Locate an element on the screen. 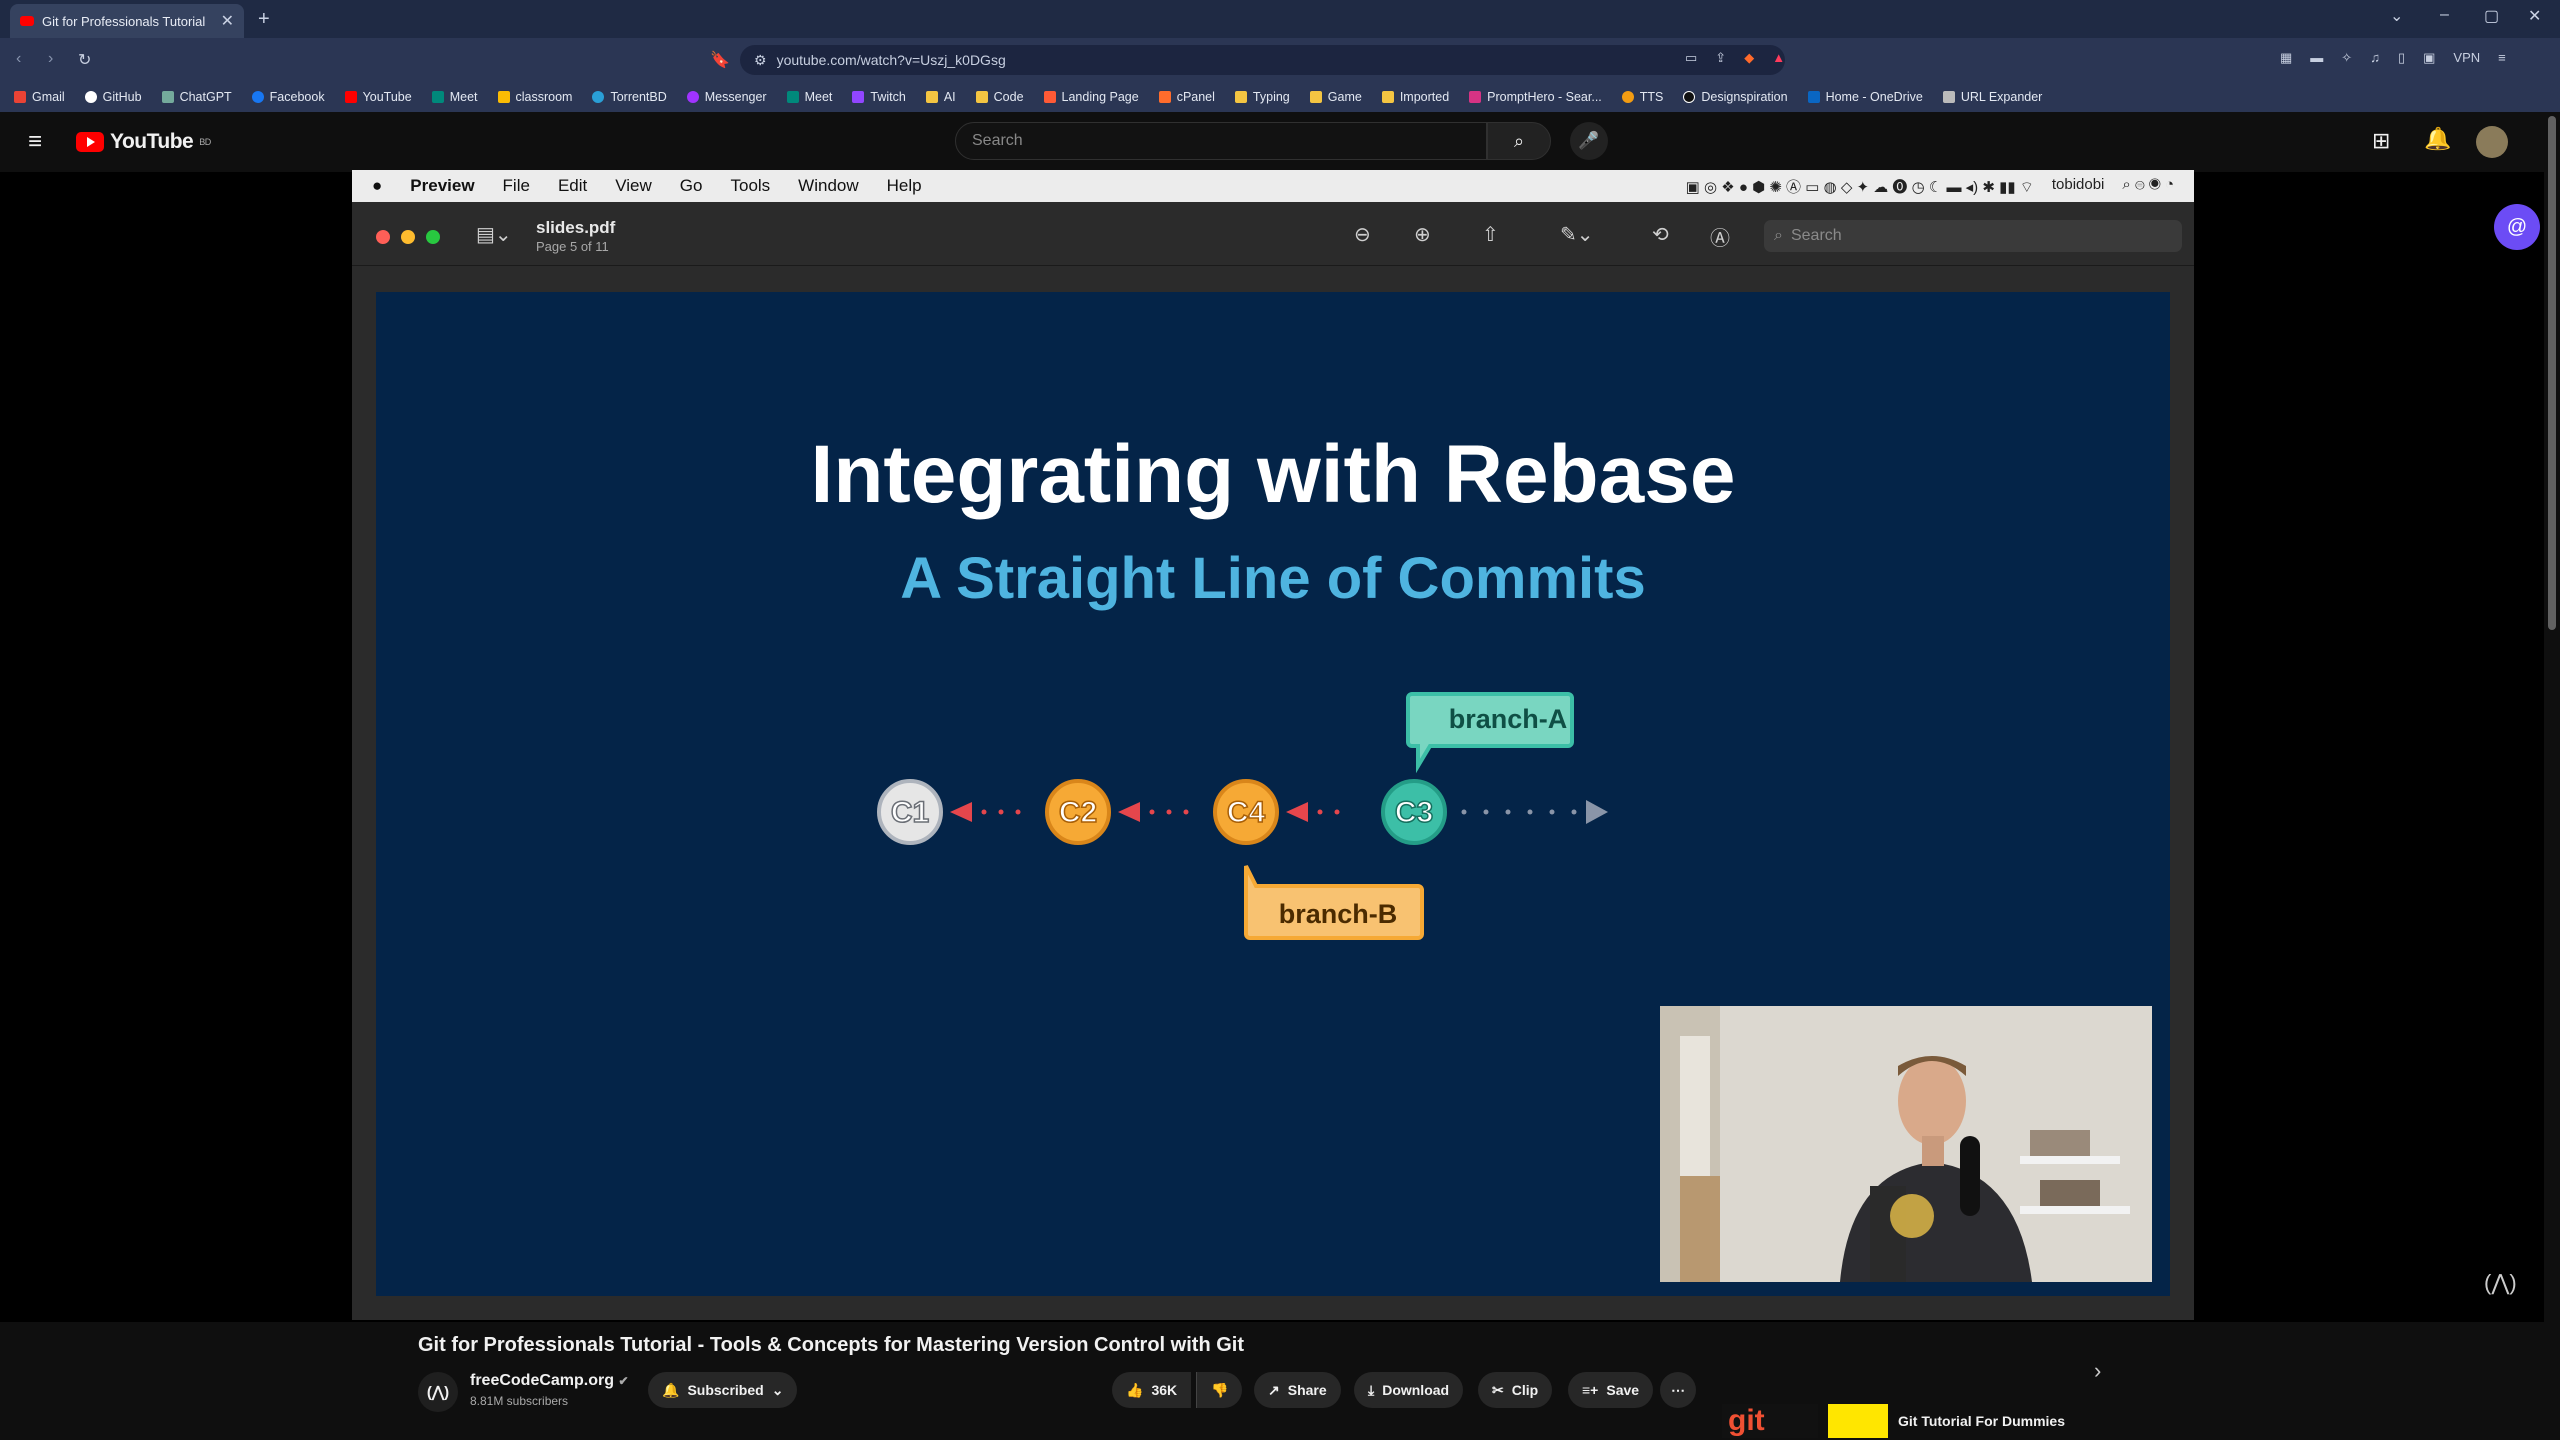 This screenshot has height=1440, width=2560. bookmark-item: Landing Page is located at coordinates (1091, 97).